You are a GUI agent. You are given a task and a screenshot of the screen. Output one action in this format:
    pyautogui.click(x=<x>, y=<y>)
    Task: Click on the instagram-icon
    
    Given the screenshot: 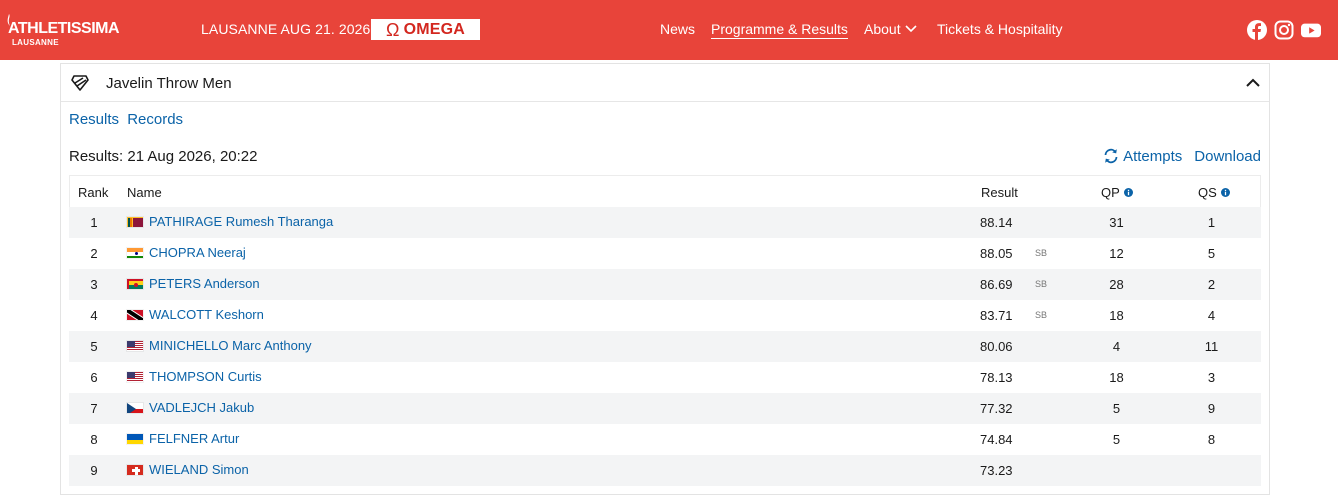 What is the action you would take?
    pyautogui.click(x=1284, y=30)
    